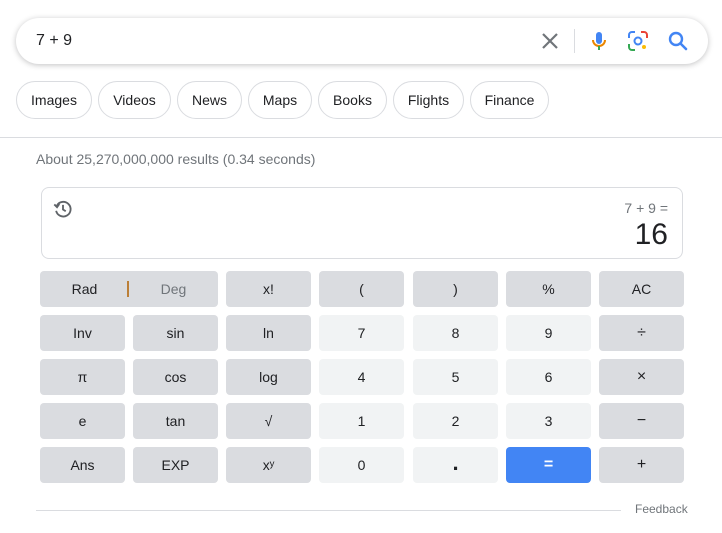 The height and width of the screenshot is (533, 722). I want to click on digit-7-key: 7, so click(361, 333).